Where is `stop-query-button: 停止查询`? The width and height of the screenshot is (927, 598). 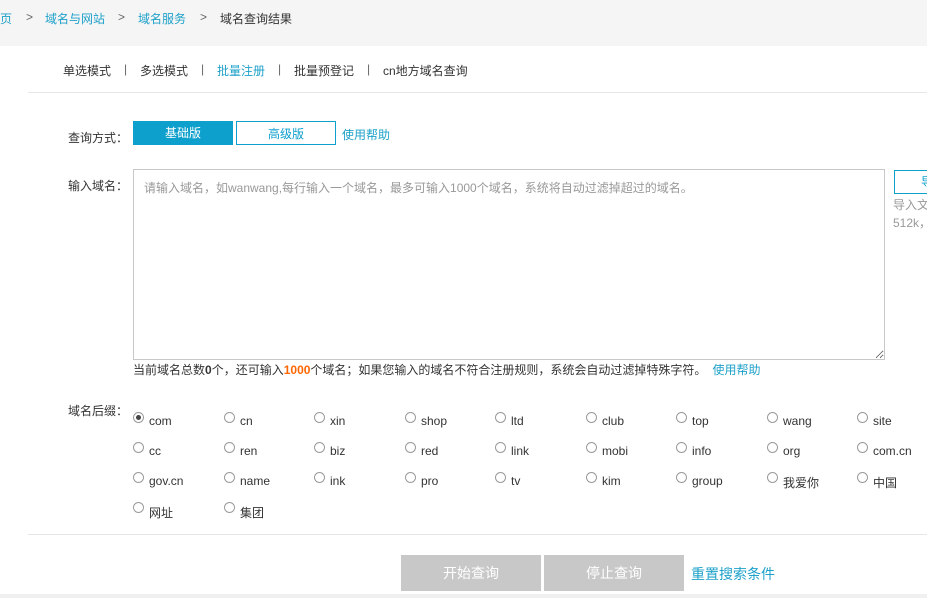
stop-query-button: 停止查询 is located at coordinates (614, 573).